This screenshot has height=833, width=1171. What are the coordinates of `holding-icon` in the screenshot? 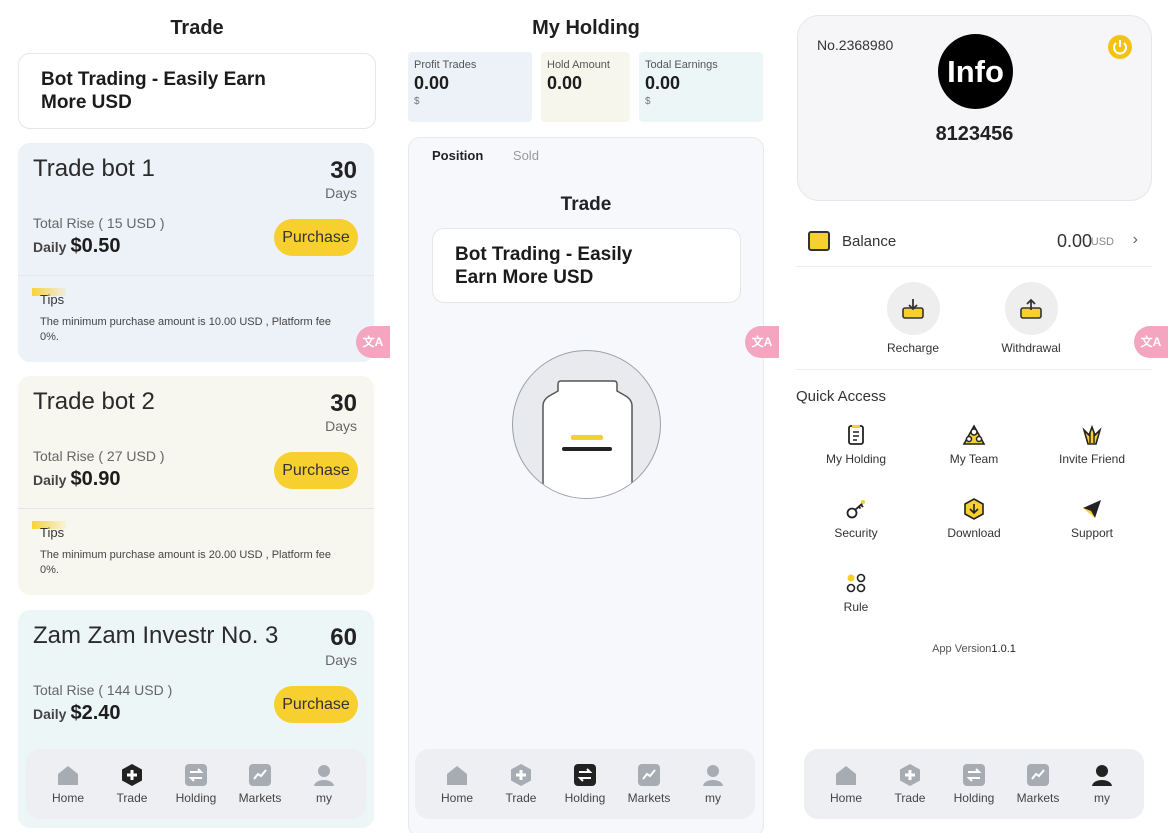 It's located at (196, 775).